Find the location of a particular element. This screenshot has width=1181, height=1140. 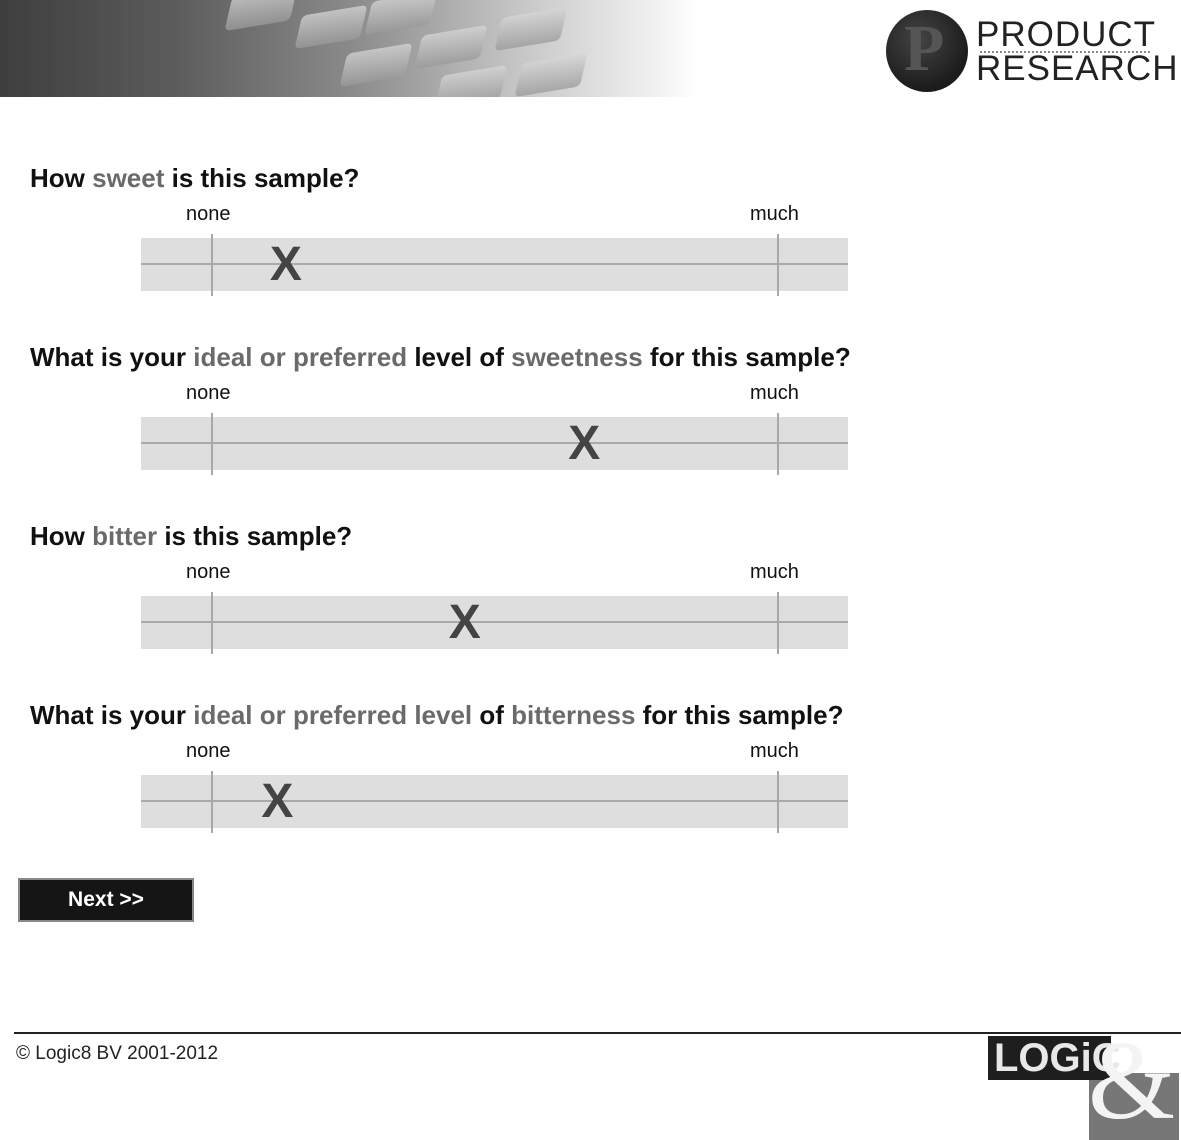

product-research-logo: P PRODUCT RESEARCH is located at coordinates (1030, 53).